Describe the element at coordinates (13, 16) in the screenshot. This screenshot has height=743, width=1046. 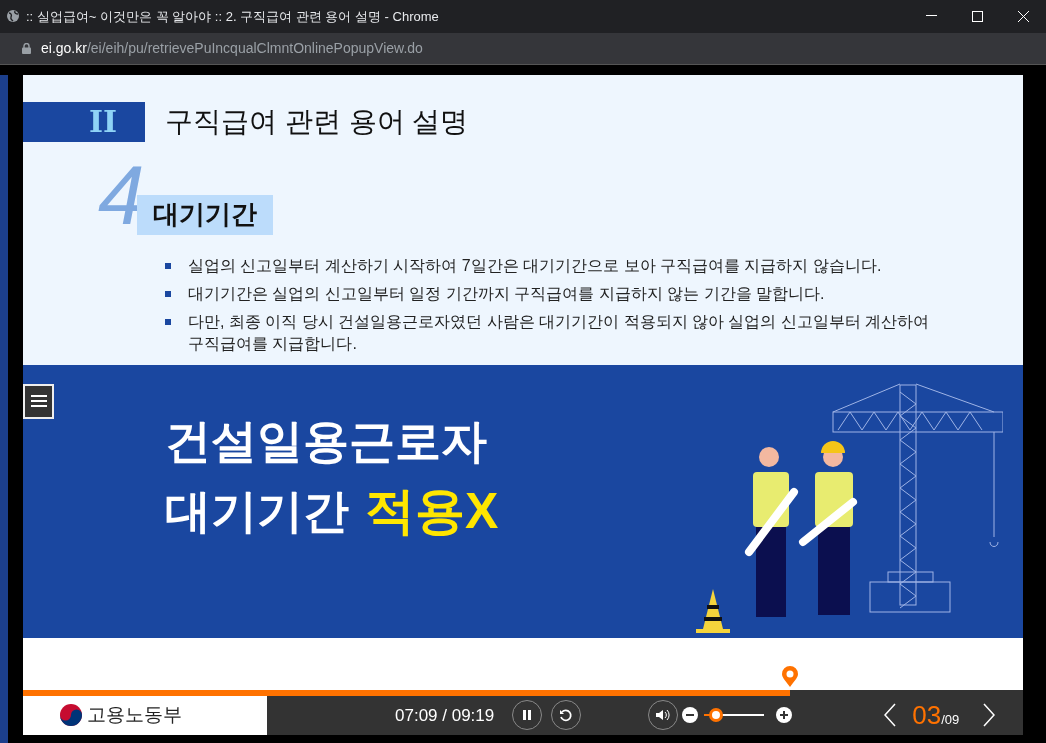
I see `globe-icon` at that location.